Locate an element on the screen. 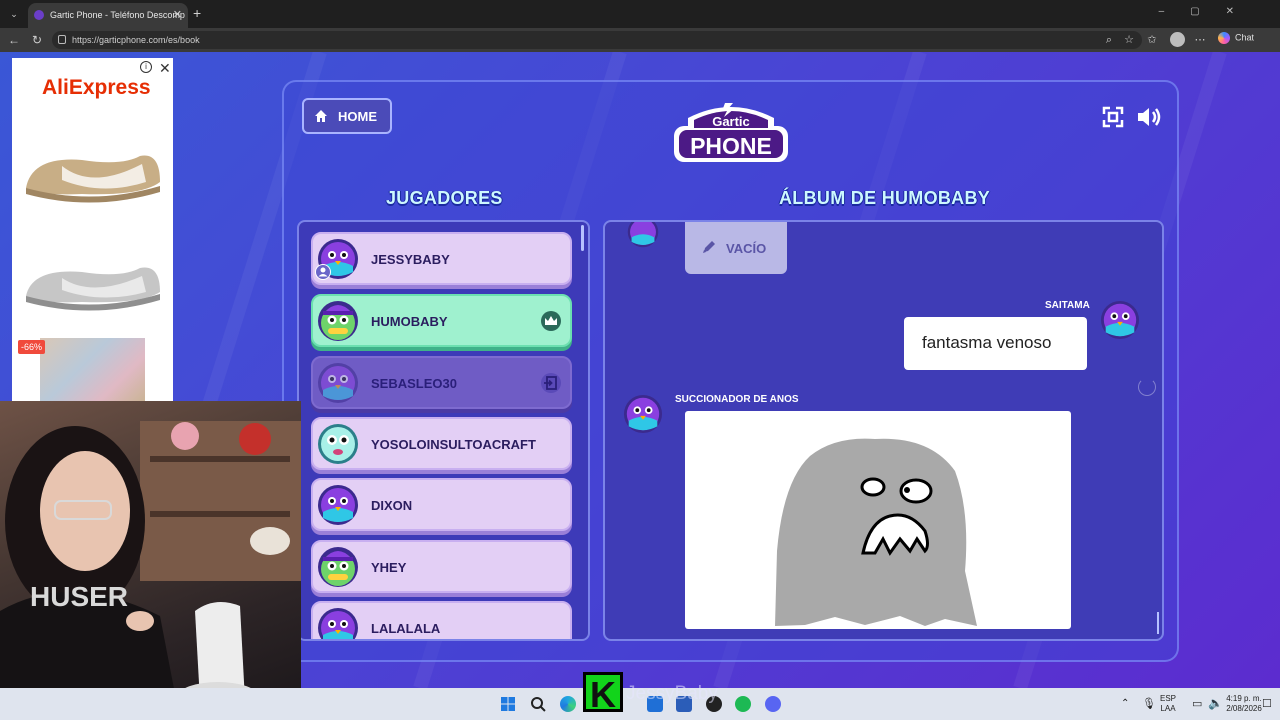  ad-info-icon: i is located at coordinates (146, 67).